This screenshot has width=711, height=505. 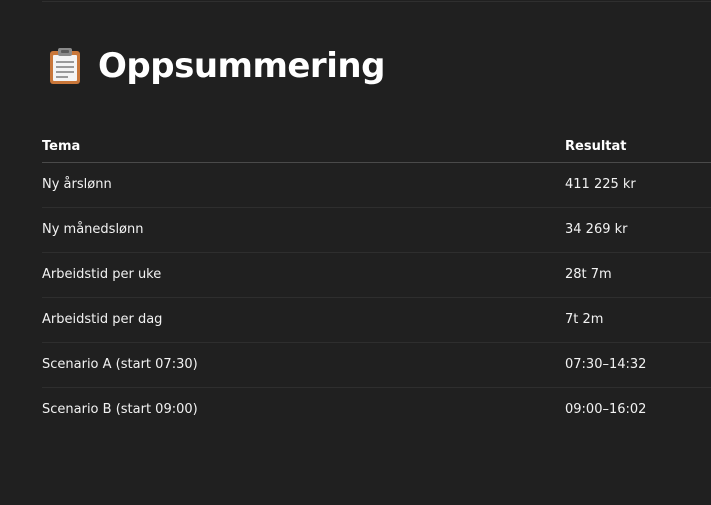 I want to click on cell-resultat: 411 225 kr, so click(x=600, y=184).